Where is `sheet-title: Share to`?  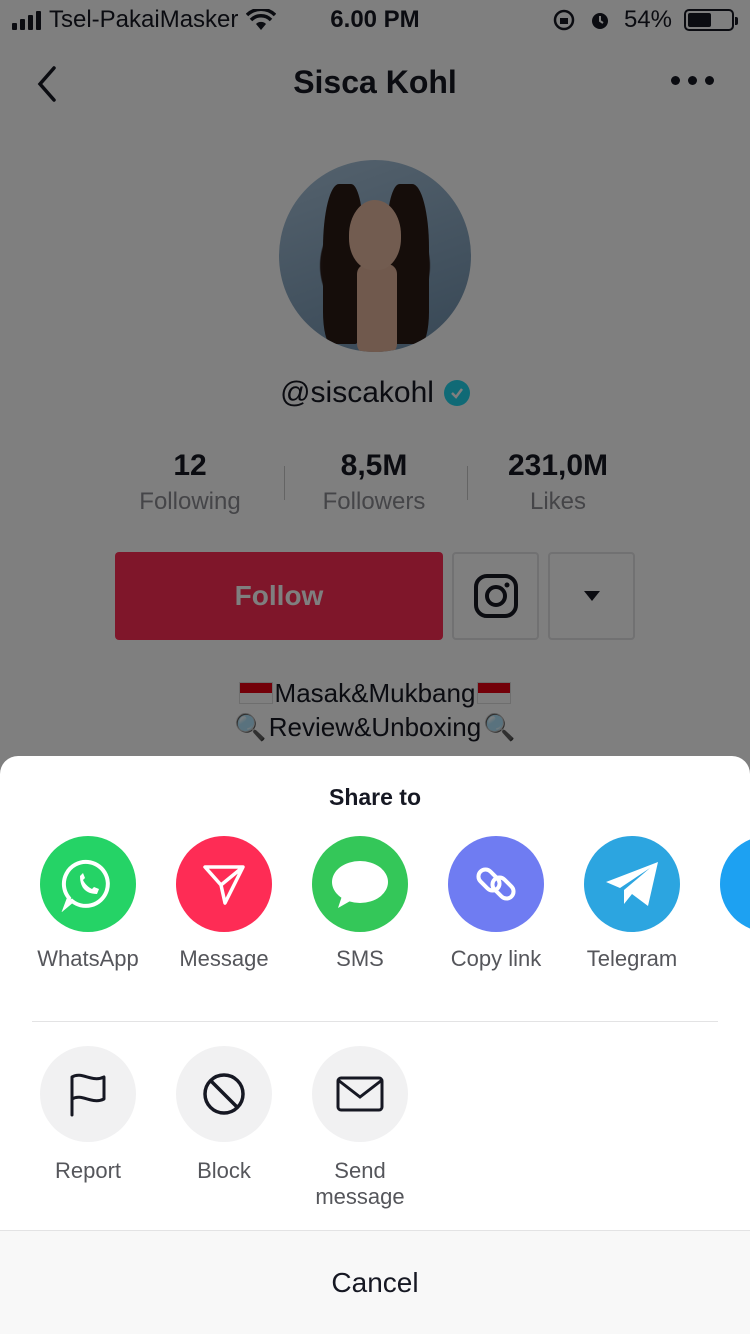 sheet-title: Share to is located at coordinates (375, 797).